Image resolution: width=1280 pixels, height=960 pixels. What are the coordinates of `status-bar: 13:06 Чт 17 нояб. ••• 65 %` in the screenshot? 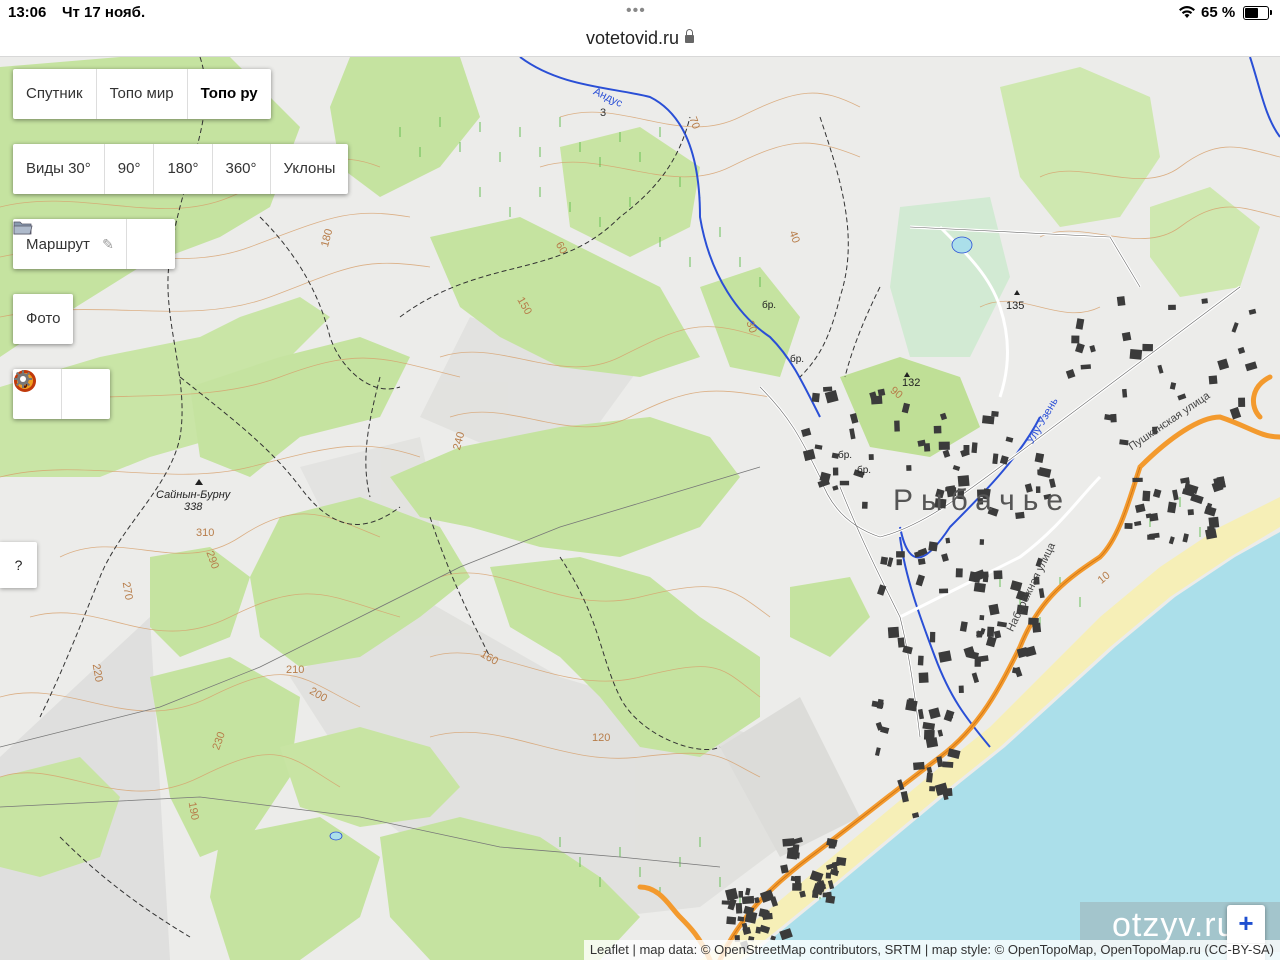 It's located at (640, 13).